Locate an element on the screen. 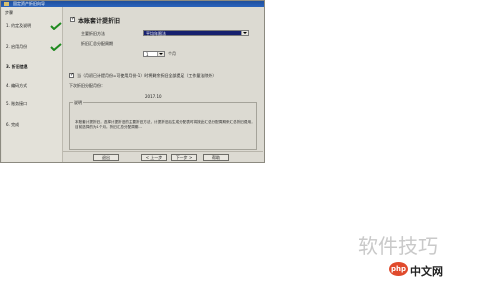 This screenshot has width=500, height=282. next-alloc-label: 下次折旧分配月份： is located at coordinates (87, 85).